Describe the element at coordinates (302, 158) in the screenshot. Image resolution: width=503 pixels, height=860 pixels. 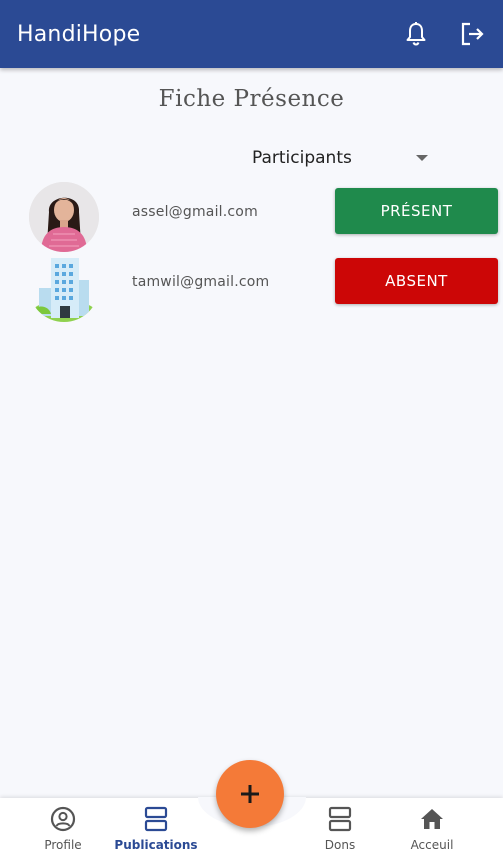
I see `dropdown-selected: Participants` at that location.